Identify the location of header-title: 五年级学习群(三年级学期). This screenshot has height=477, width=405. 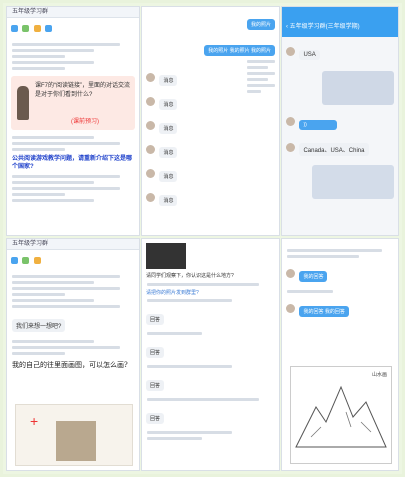
(324, 27).